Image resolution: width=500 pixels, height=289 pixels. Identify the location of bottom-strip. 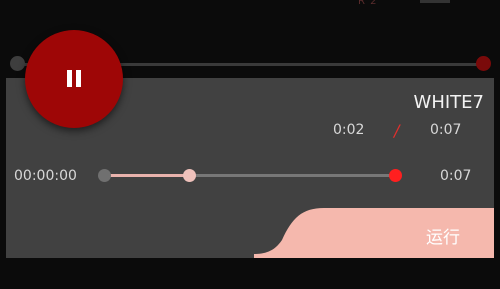
(250, 284).